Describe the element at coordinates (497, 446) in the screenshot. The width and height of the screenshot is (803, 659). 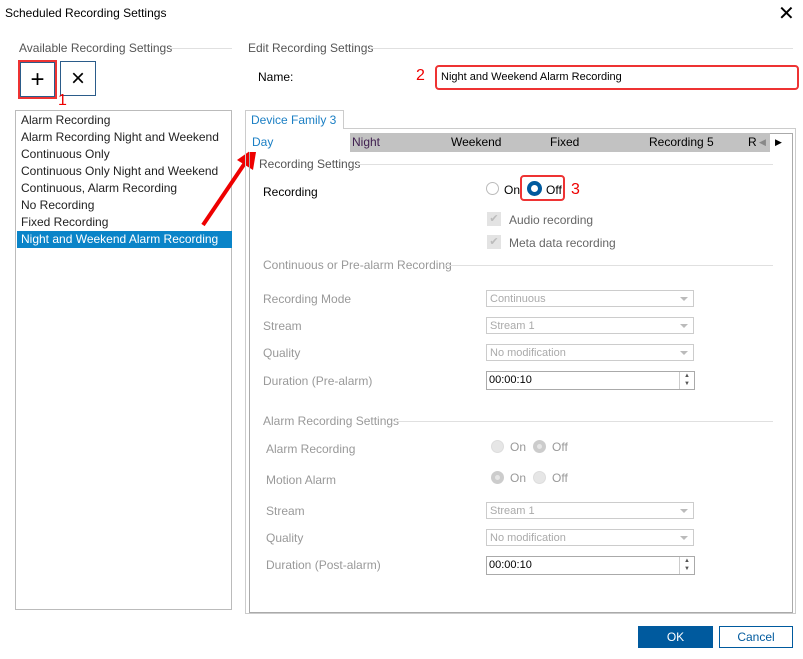
I see `alarm-on-radio` at that location.